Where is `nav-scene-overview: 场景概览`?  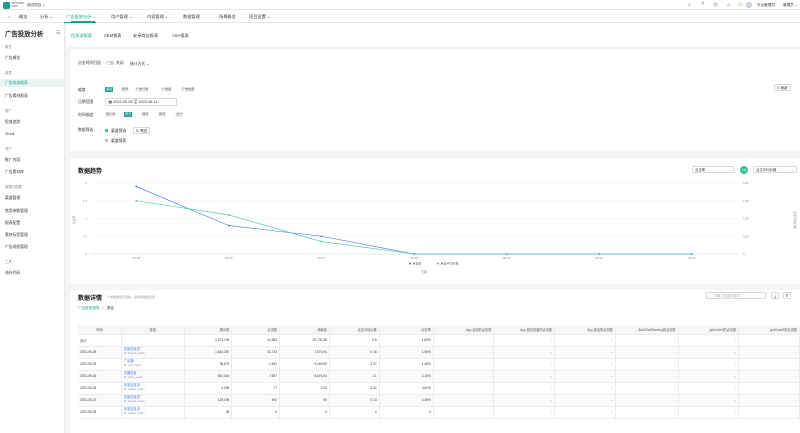
nav-scene-overview: 场景概览 is located at coordinates (227, 17).